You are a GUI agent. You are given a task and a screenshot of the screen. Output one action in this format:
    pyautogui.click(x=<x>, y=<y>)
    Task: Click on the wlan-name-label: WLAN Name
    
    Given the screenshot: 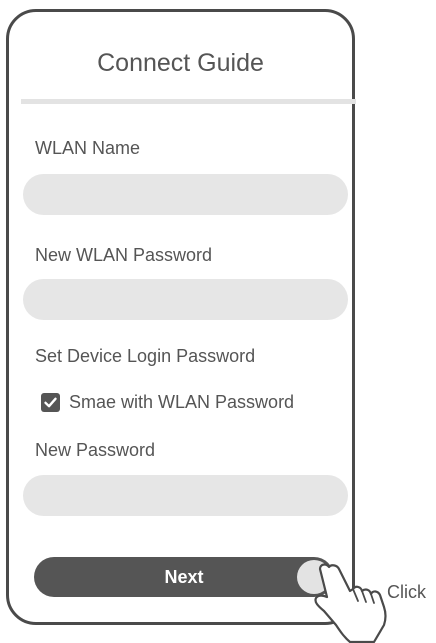 What is the action you would take?
    pyautogui.click(x=88, y=148)
    